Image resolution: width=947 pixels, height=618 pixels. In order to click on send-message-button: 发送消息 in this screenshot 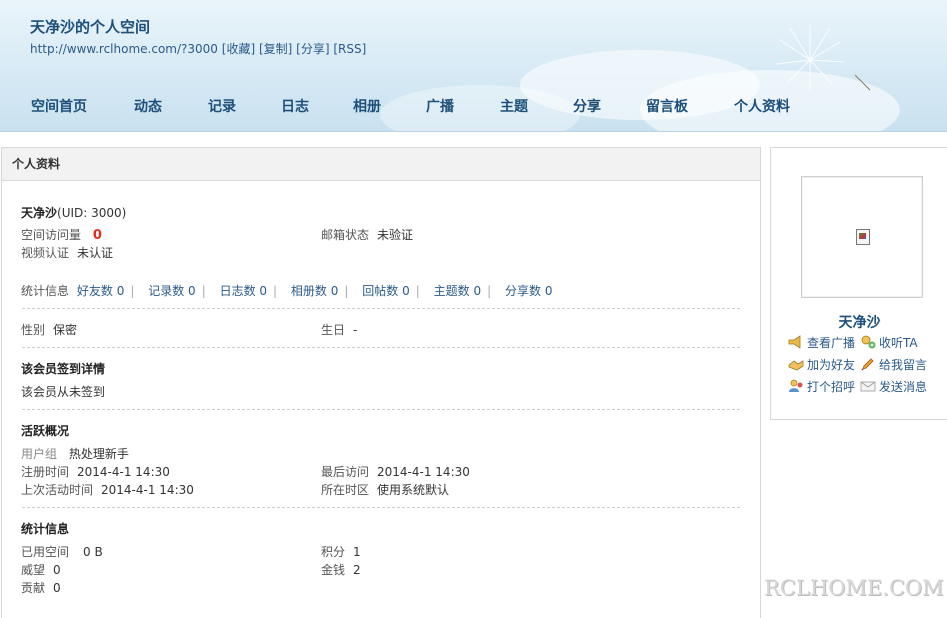, I will do `click(893, 386)`.